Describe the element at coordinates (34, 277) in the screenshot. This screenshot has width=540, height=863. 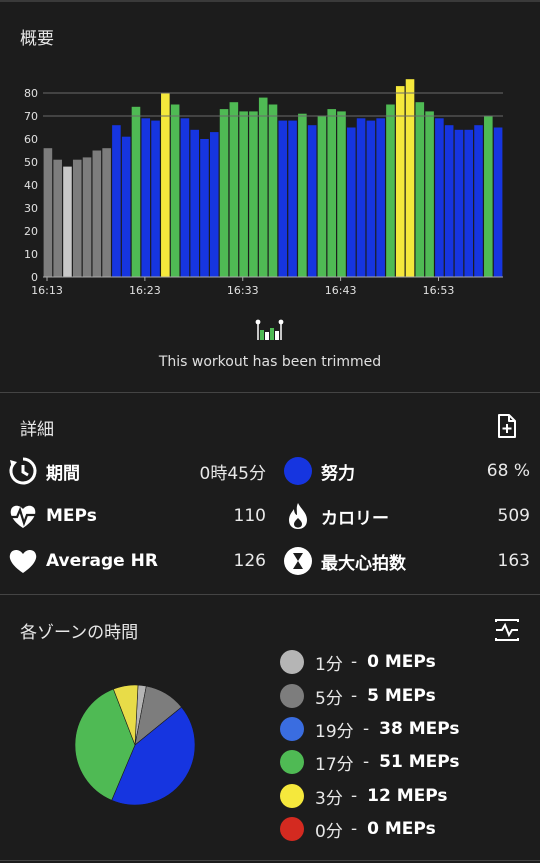
I see `y-tick-label: 0` at that location.